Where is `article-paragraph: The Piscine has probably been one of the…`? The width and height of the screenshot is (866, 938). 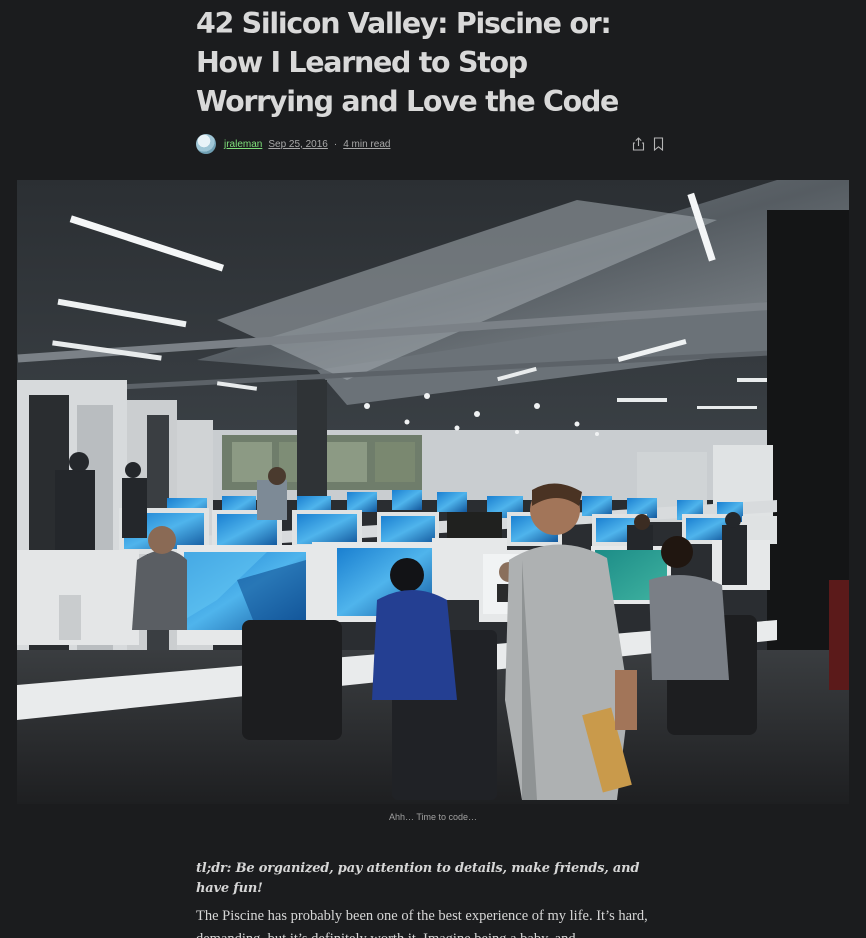 article-paragraph: The Piscine has probably been one of the… is located at coordinates (422, 923).